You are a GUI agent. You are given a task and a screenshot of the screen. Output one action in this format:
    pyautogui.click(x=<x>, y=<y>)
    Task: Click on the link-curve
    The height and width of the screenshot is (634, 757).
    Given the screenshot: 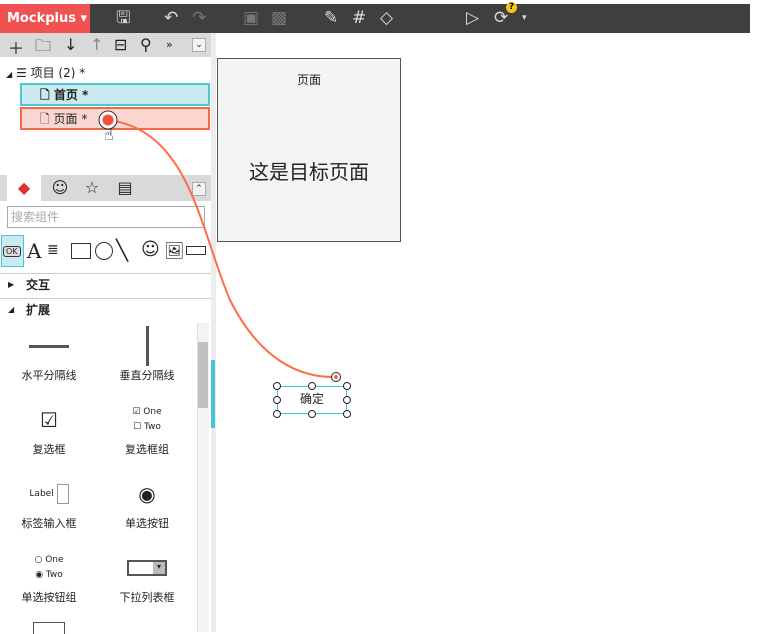 What is the action you would take?
    pyautogui.click(x=222, y=249)
    